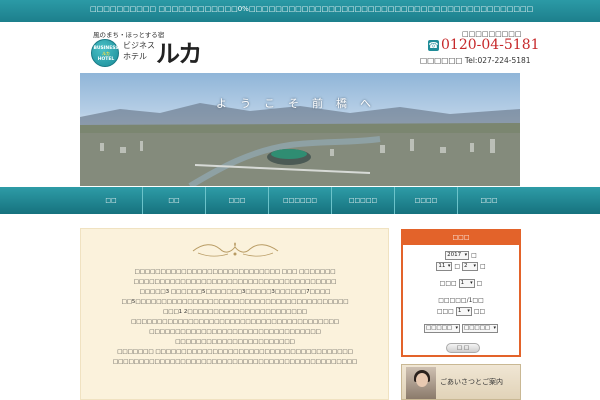  Describe the element at coordinates (471, 382) in the screenshot. I see `greeting-text: ごあいさつとご案内` at that location.